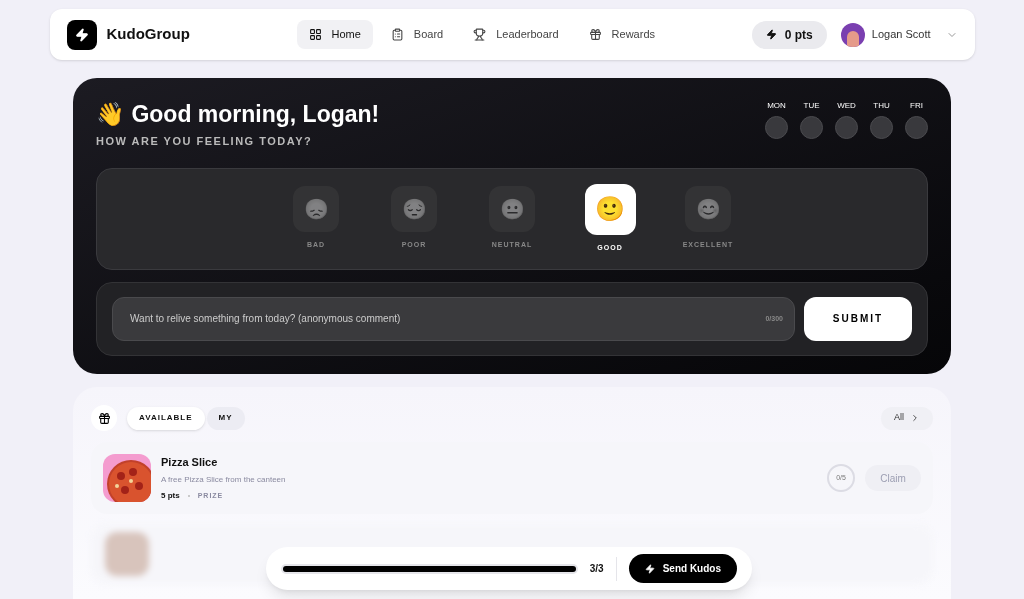 This screenshot has width=1024, height=599. Describe the element at coordinates (414, 209) in the screenshot. I see `face-icon: 😔` at that location.